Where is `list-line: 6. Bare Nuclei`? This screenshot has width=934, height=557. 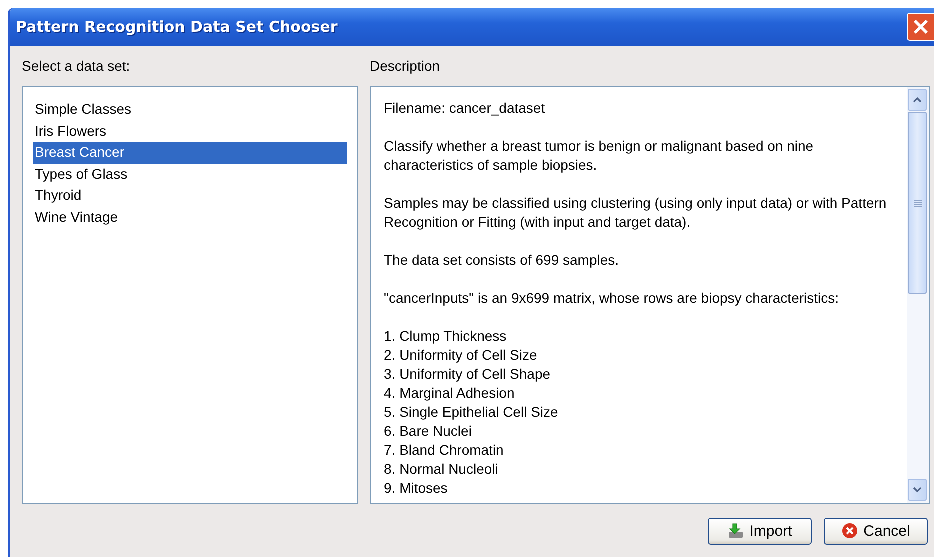
list-line: 6. Bare Nuclei is located at coordinates (428, 431).